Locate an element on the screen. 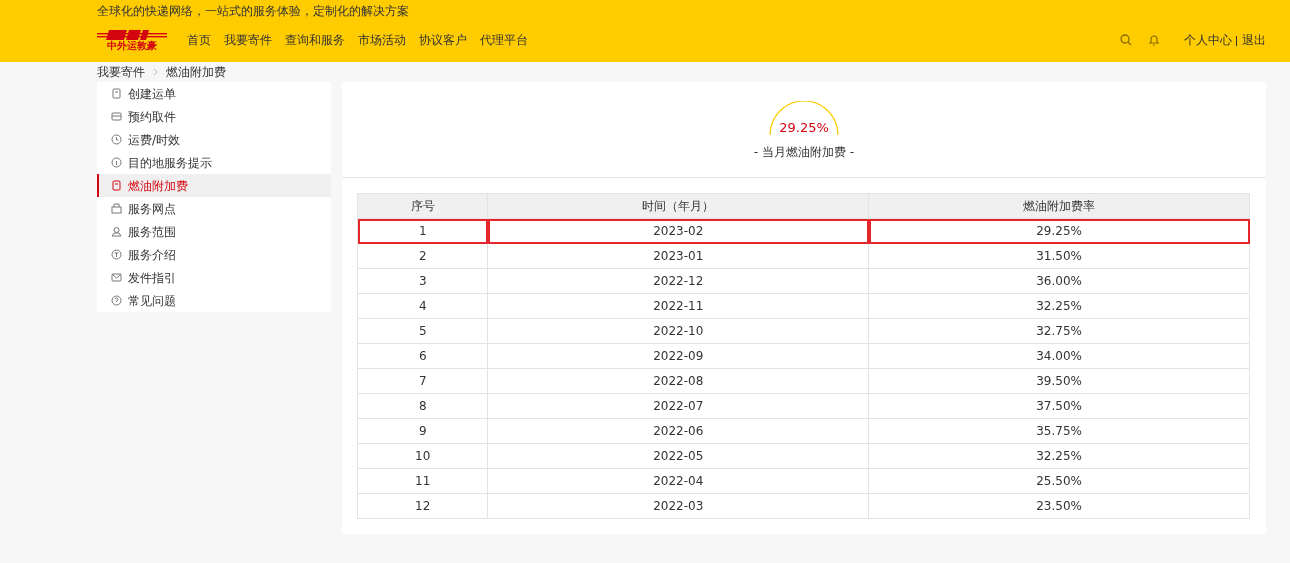  table-cell: 32.75% is located at coordinates (1059, 331).